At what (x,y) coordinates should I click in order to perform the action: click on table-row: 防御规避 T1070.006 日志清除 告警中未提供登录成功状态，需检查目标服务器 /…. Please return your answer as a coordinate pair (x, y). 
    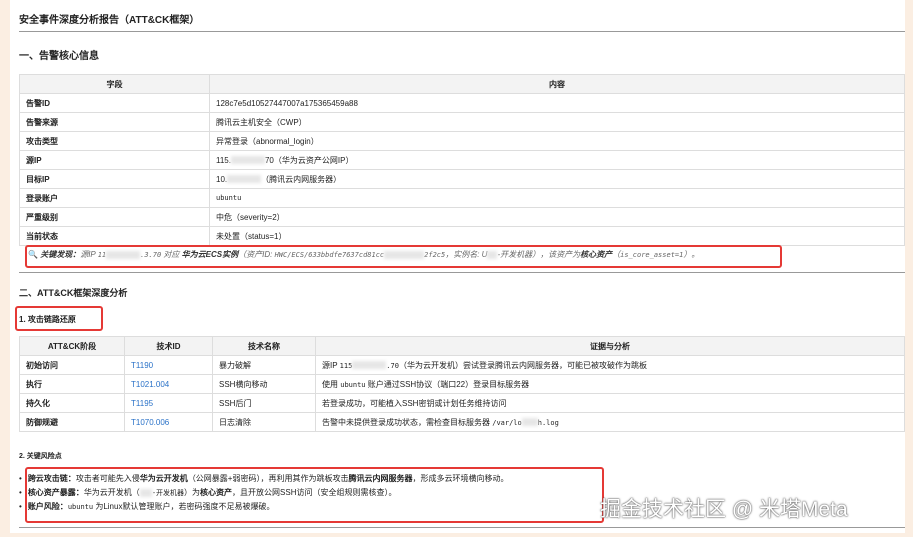
    Looking at the image, I should click on (462, 422).